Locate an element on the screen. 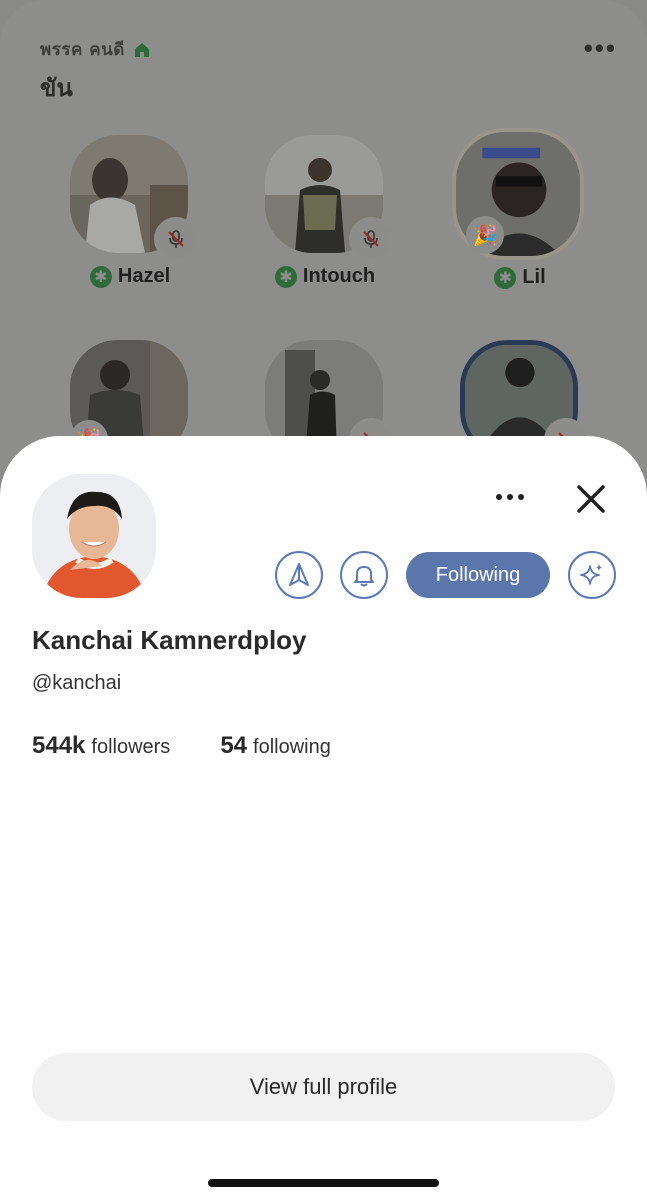 The image size is (647, 1200). following-button: Following is located at coordinates (478, 575).